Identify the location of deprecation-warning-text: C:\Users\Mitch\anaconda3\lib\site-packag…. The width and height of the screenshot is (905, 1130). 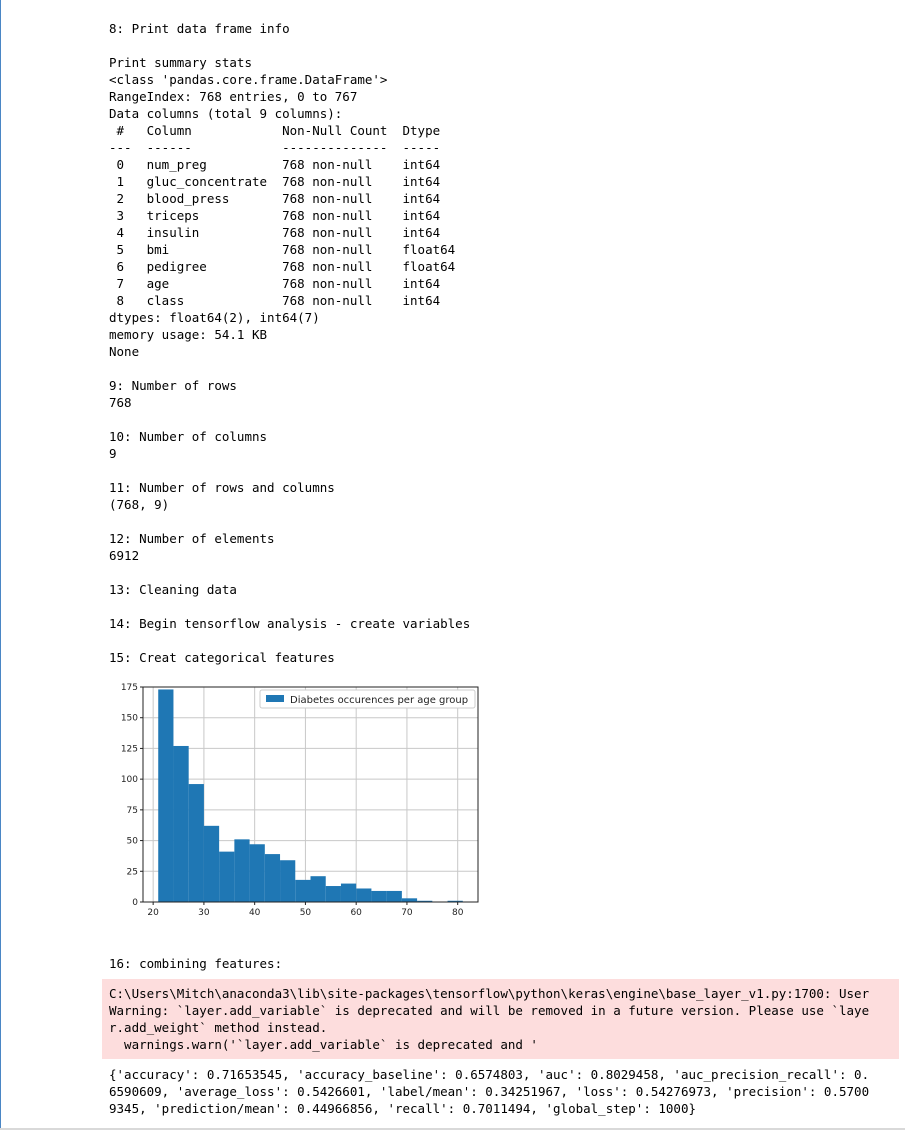
(489, 1019).